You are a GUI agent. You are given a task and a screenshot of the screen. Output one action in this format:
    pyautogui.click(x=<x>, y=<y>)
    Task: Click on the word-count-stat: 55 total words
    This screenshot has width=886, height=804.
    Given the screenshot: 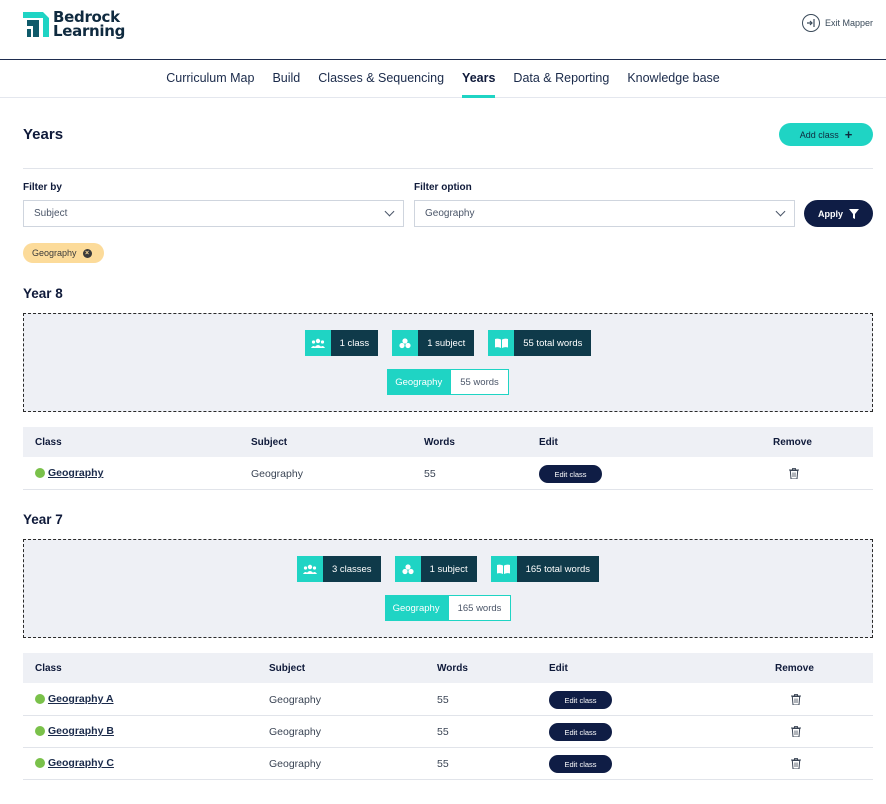 What is the action you would take?
    pyautogui.click(x=540, y=343)
    